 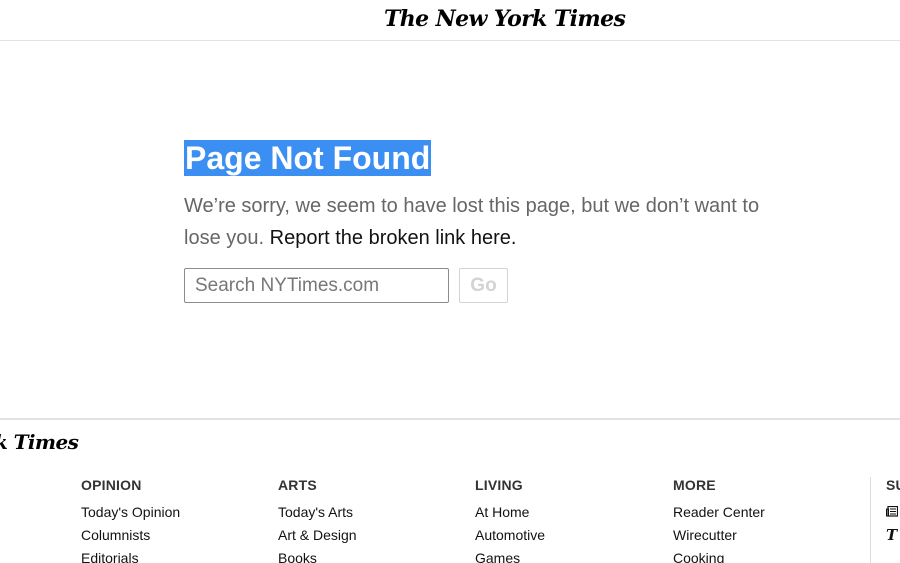 I want to click on footer-link: Editorials, so click(x=171, y=555).